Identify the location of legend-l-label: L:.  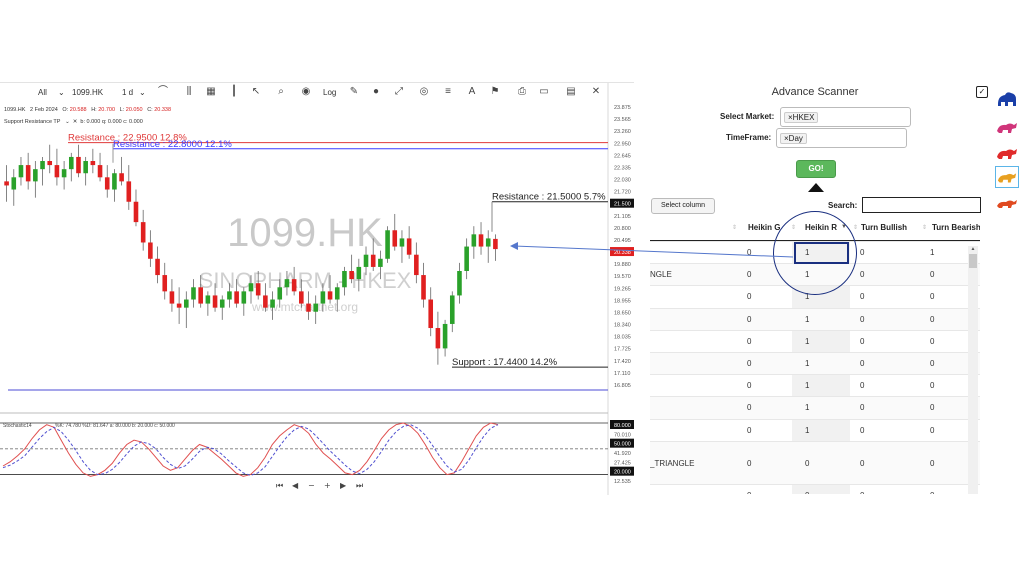
(122, 110).